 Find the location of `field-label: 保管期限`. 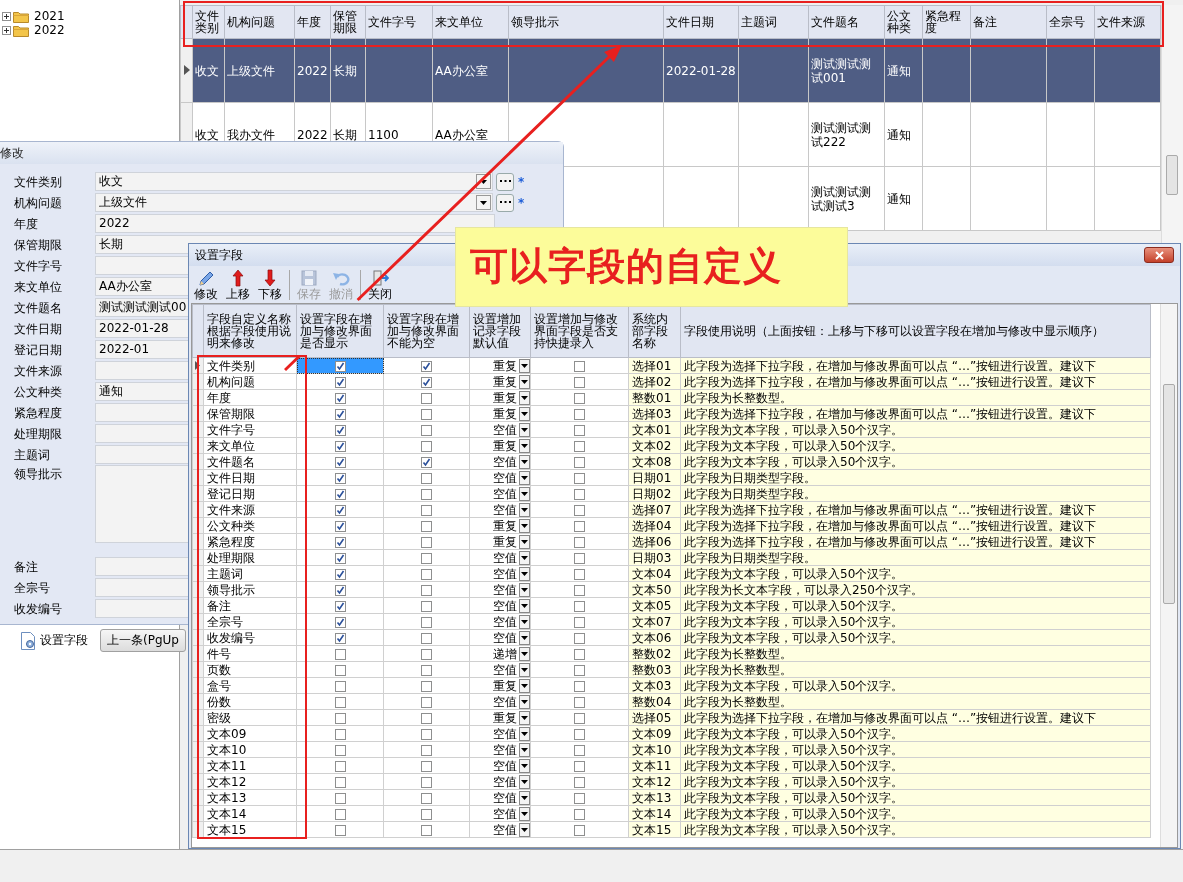

field-label: 保管期限 is located at coordinates (38, 245).